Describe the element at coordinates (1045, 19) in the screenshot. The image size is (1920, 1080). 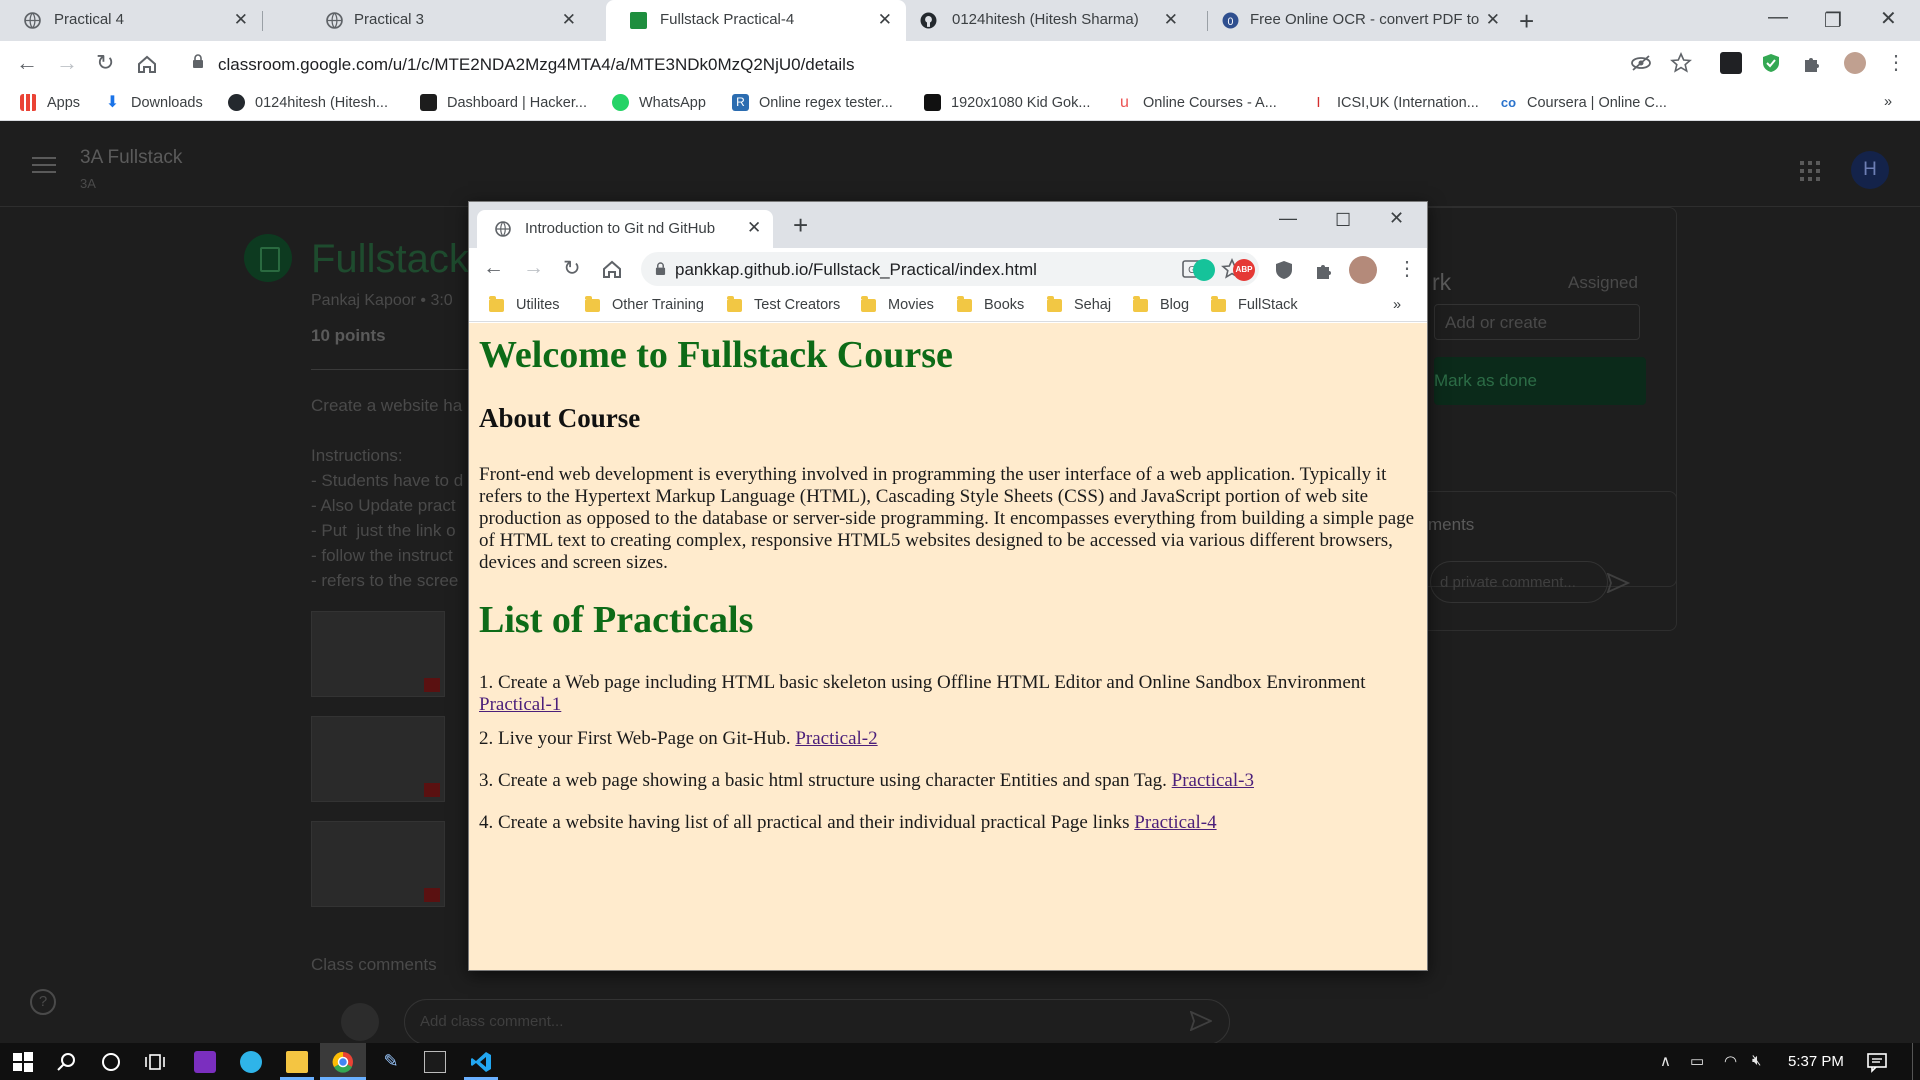
I see `tab-label: 0124hitesh (Hitesh Sharma)` at that location.